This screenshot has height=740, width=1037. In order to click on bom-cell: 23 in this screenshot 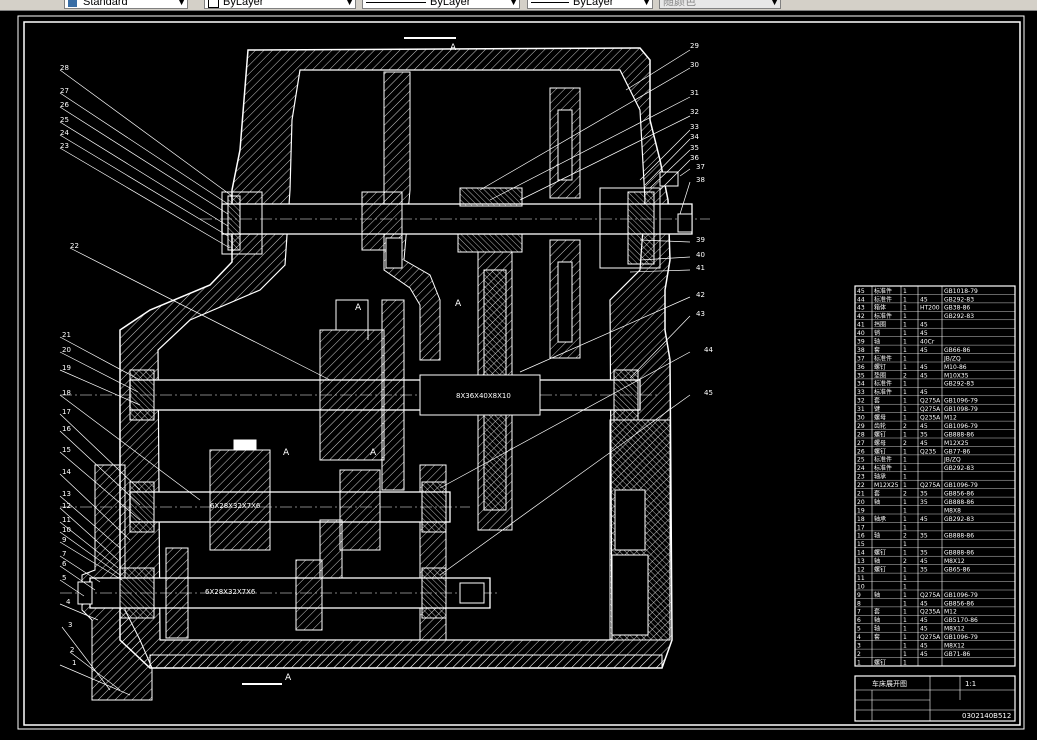, I will do `click(861, 477)`.